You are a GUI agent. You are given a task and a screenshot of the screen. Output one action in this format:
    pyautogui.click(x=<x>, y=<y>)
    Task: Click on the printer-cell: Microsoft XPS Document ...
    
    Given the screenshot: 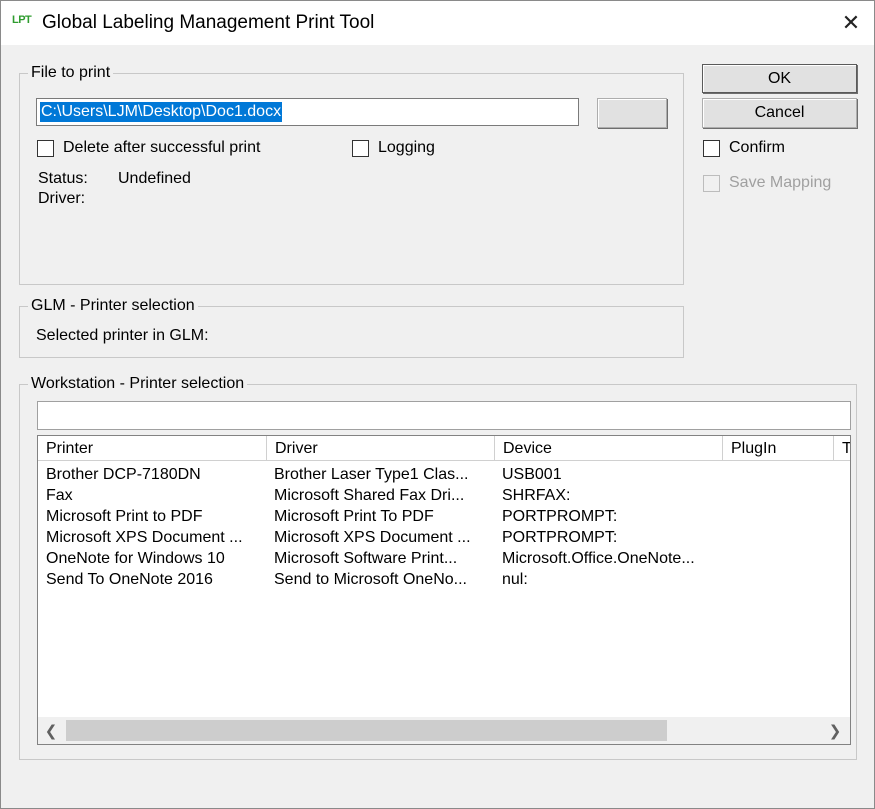 What is the action you would take?
    pyautogui.click(x=144, y=537)
    